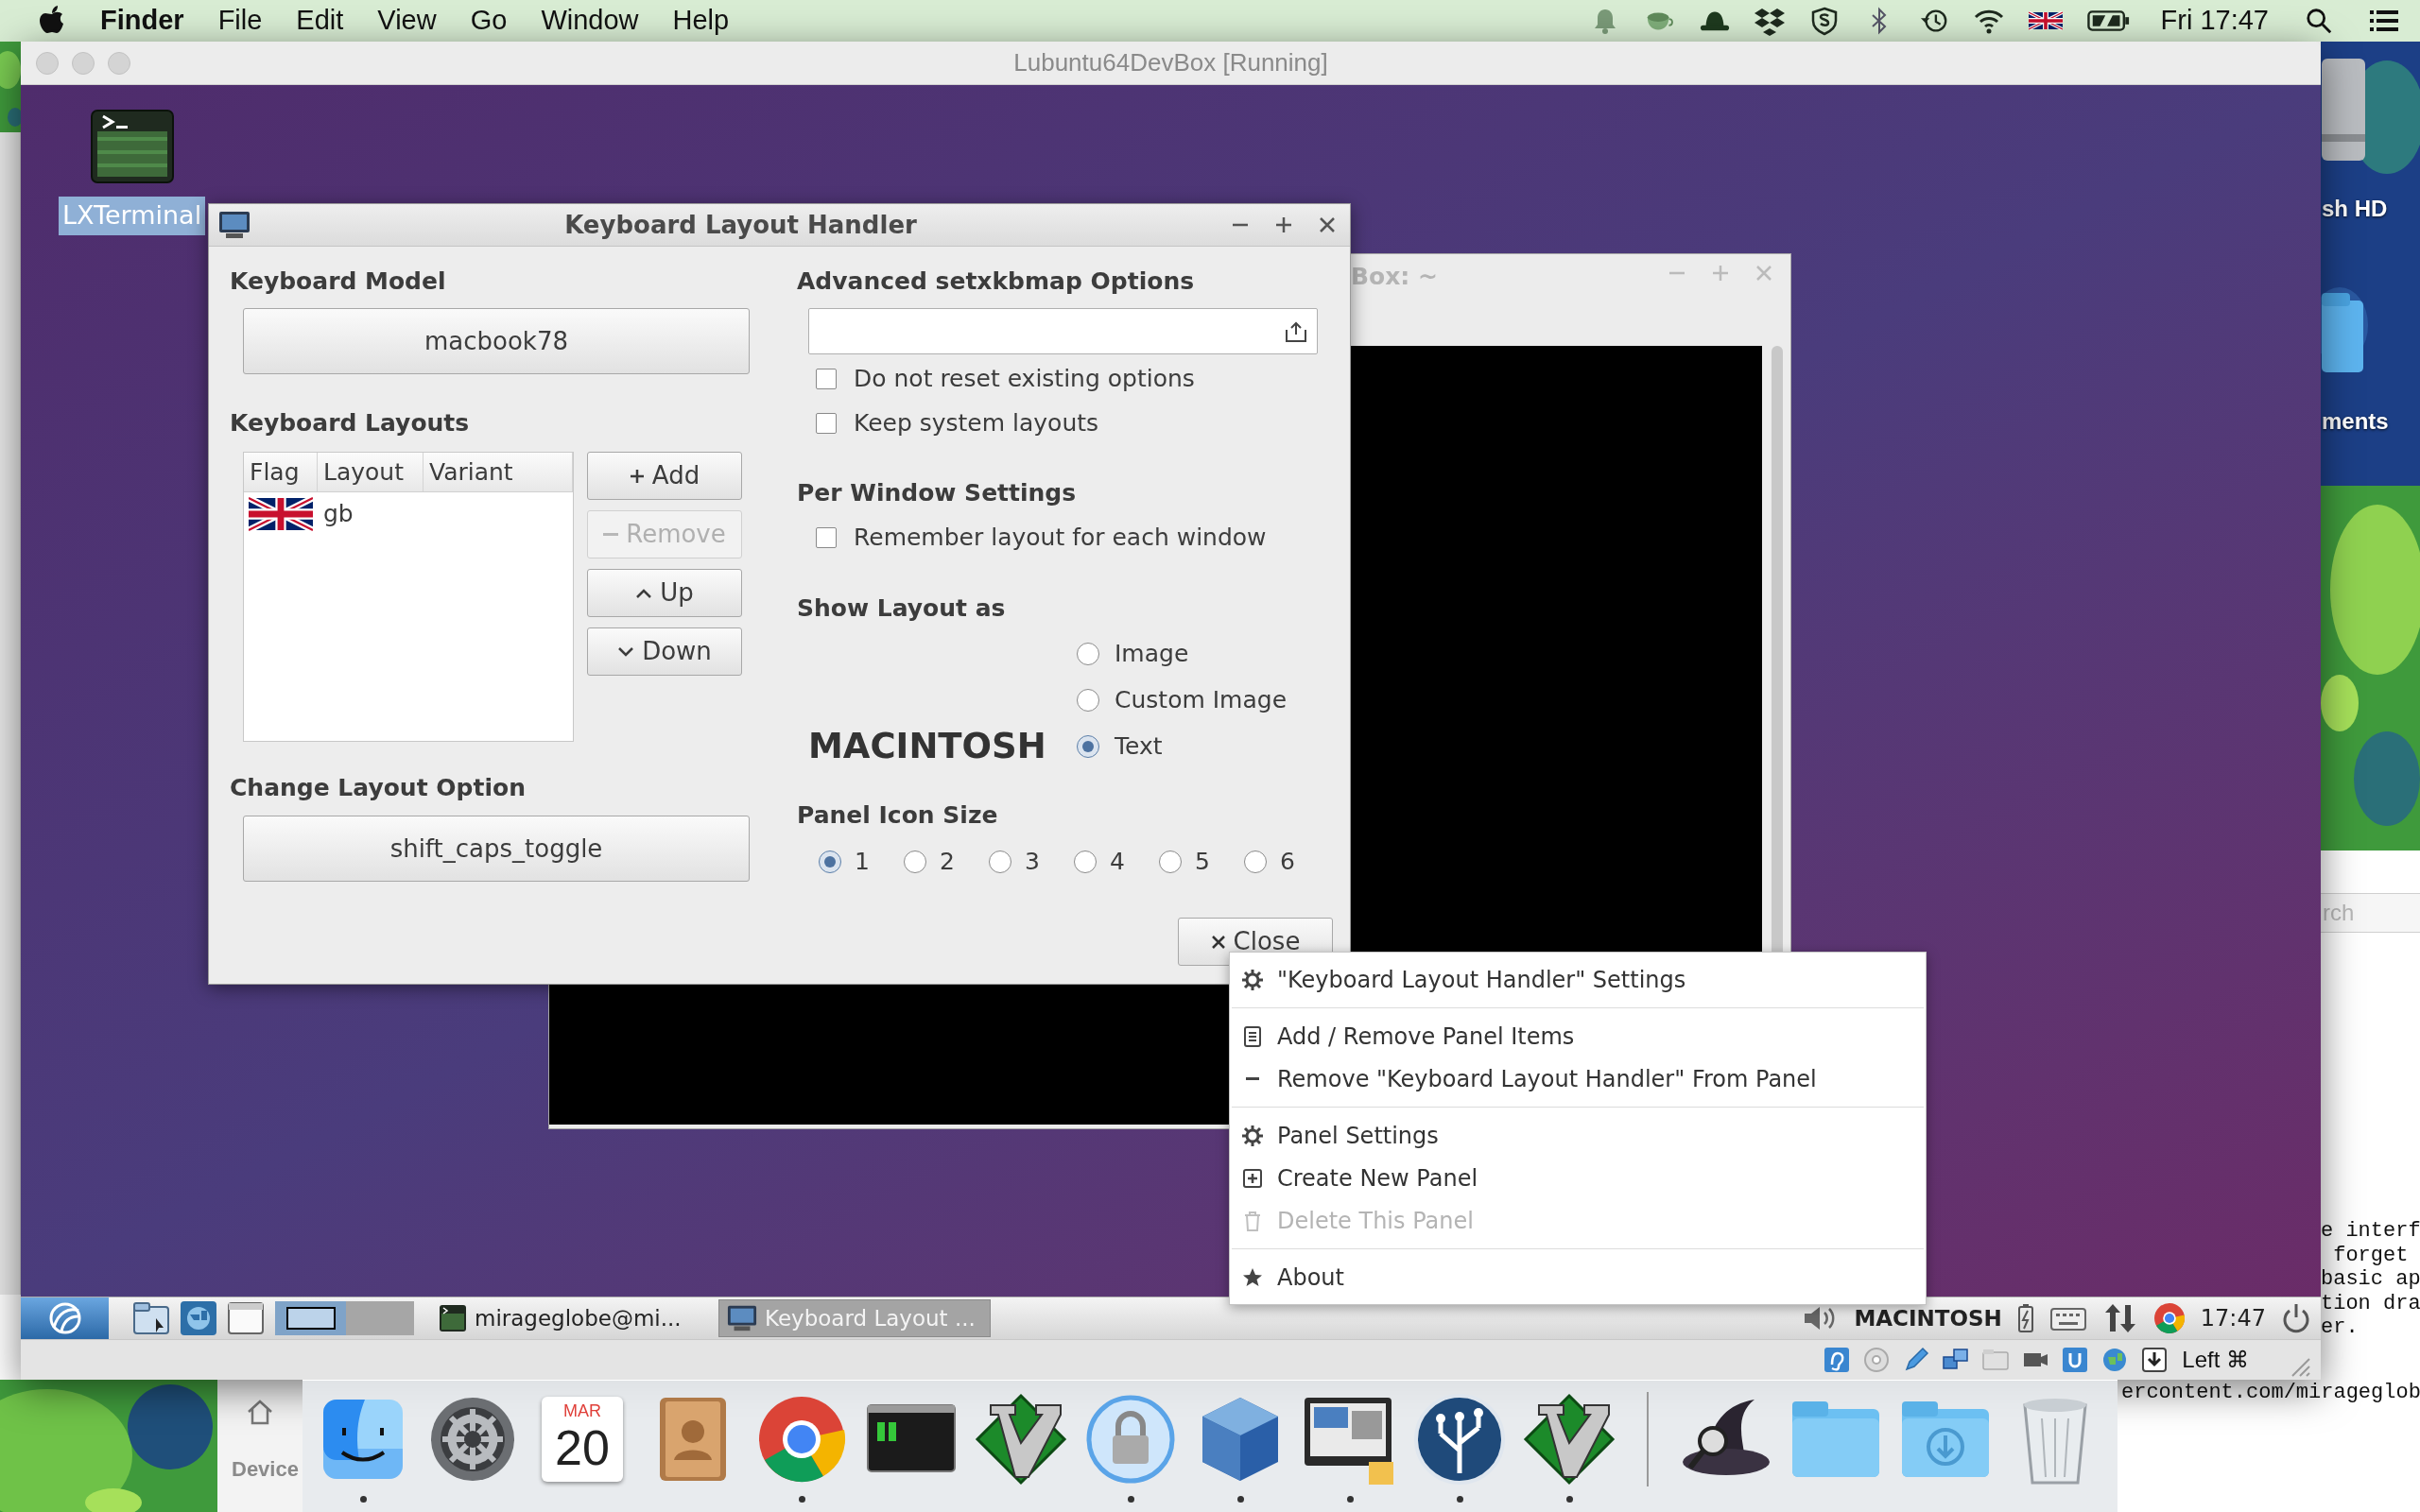  Describe the element at coordinates (1139, 747) in the screenshot. I see `radio-label: Text` at that location.